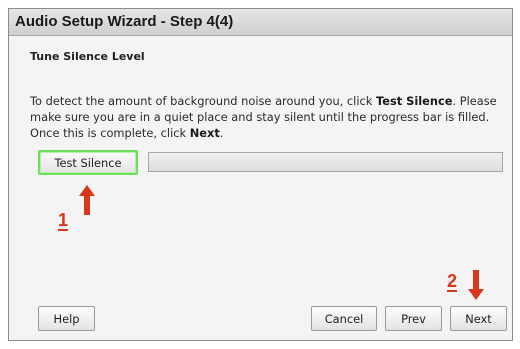 This screenshot has width=520, height=349. Describe the element at coordinates (413, 318) in the screenshot. I see `prev-button: Prev` at that location.